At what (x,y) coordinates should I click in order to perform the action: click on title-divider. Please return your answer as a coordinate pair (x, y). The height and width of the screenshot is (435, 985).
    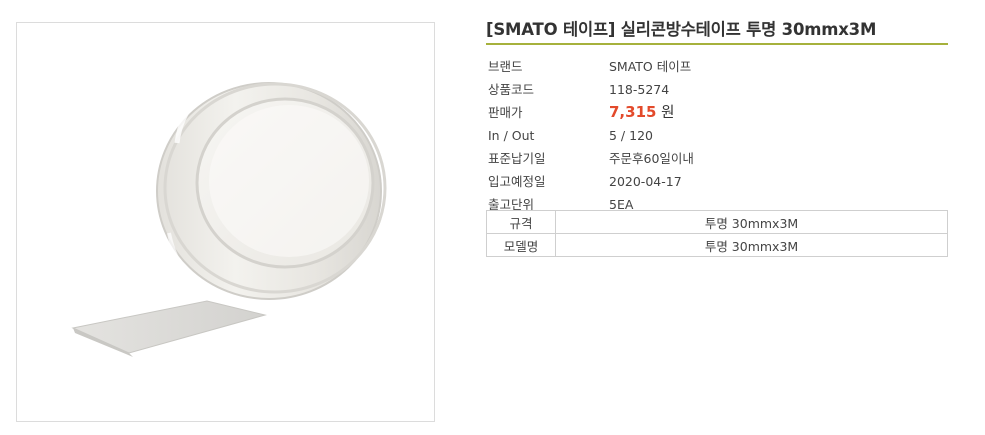
    Looking at the image, I should click on (717, 44).